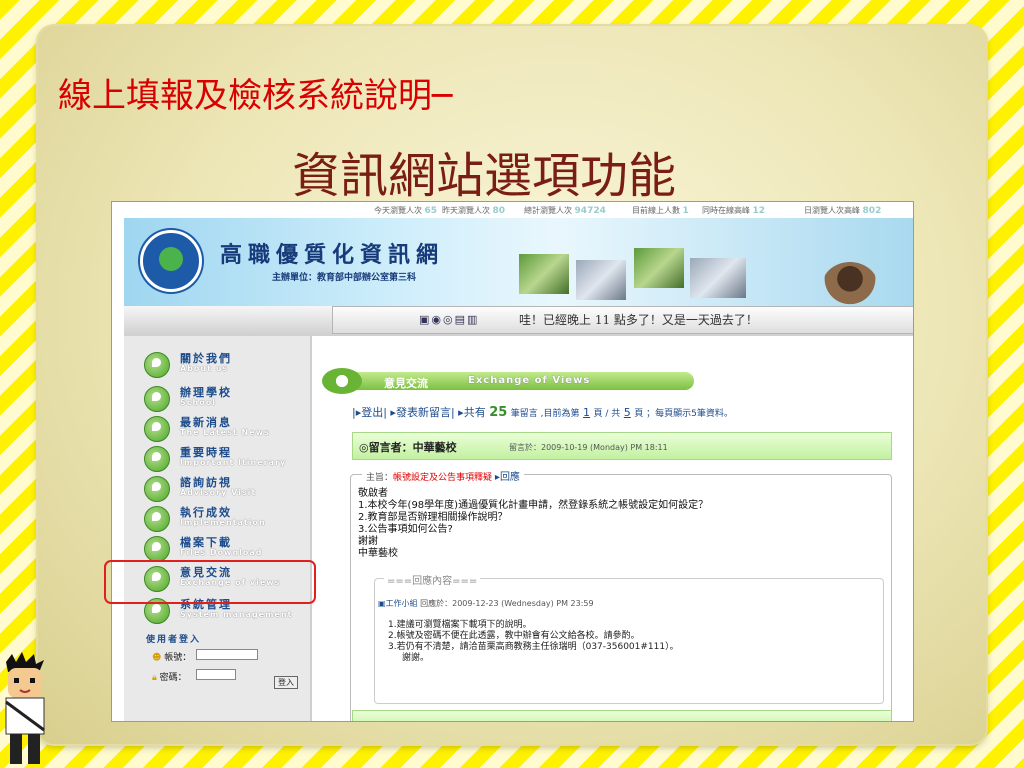 The height and width of the screenshot is (768, 1024). I want to click on post-author: ◎留言者：中華藝校, so click(408, 447).